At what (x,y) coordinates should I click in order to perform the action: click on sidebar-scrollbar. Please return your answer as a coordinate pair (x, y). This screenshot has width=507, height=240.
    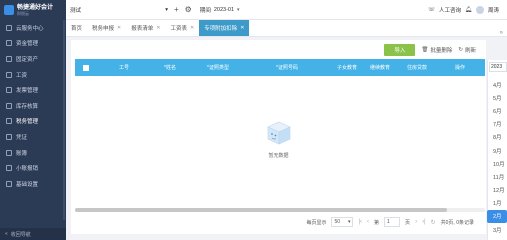
    Looking at the image, I should click on (64, 120).